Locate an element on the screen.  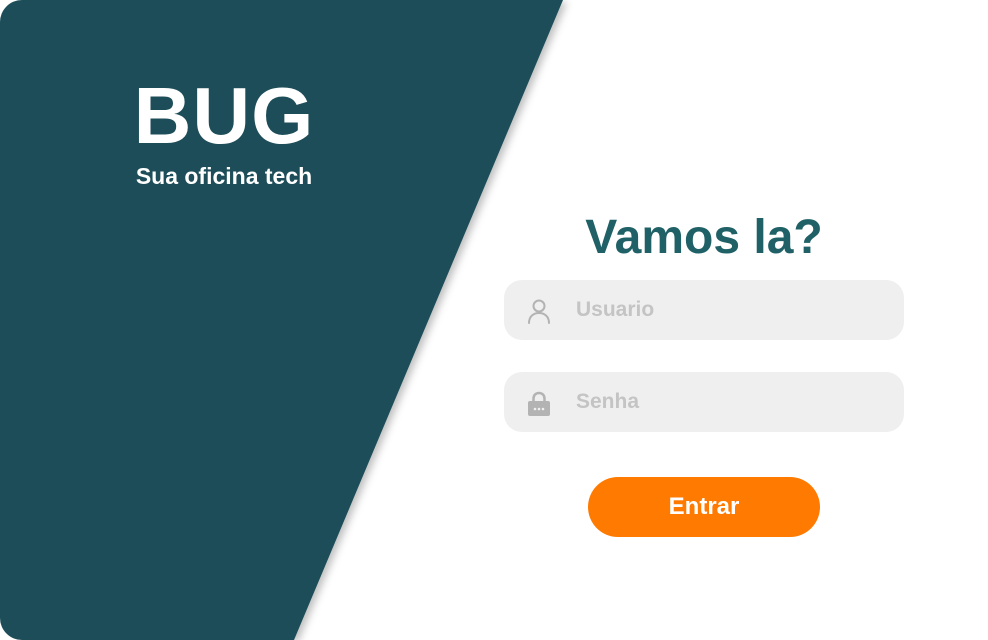
password-field is located at coordinates (704, 402).